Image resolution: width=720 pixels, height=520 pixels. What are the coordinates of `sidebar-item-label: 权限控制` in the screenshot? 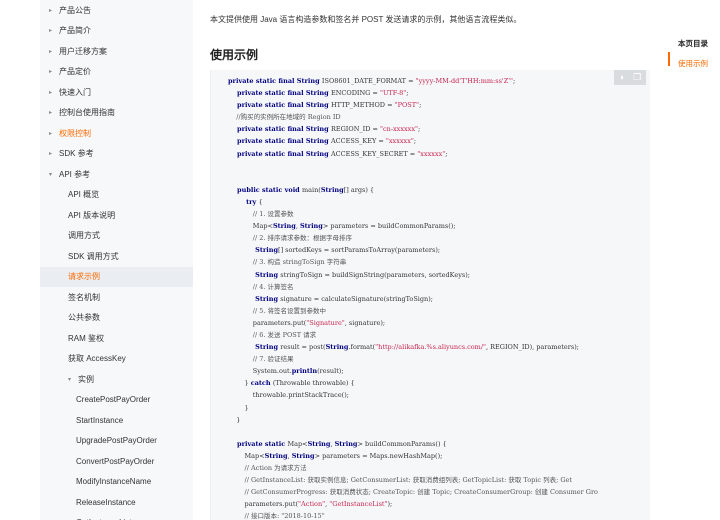 It's located at (75, 133).